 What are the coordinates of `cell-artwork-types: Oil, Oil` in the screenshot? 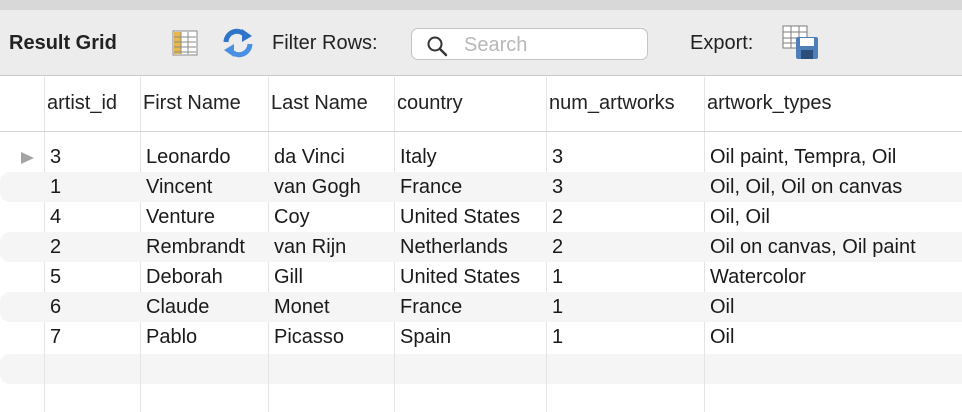 It's located at (740, 217).